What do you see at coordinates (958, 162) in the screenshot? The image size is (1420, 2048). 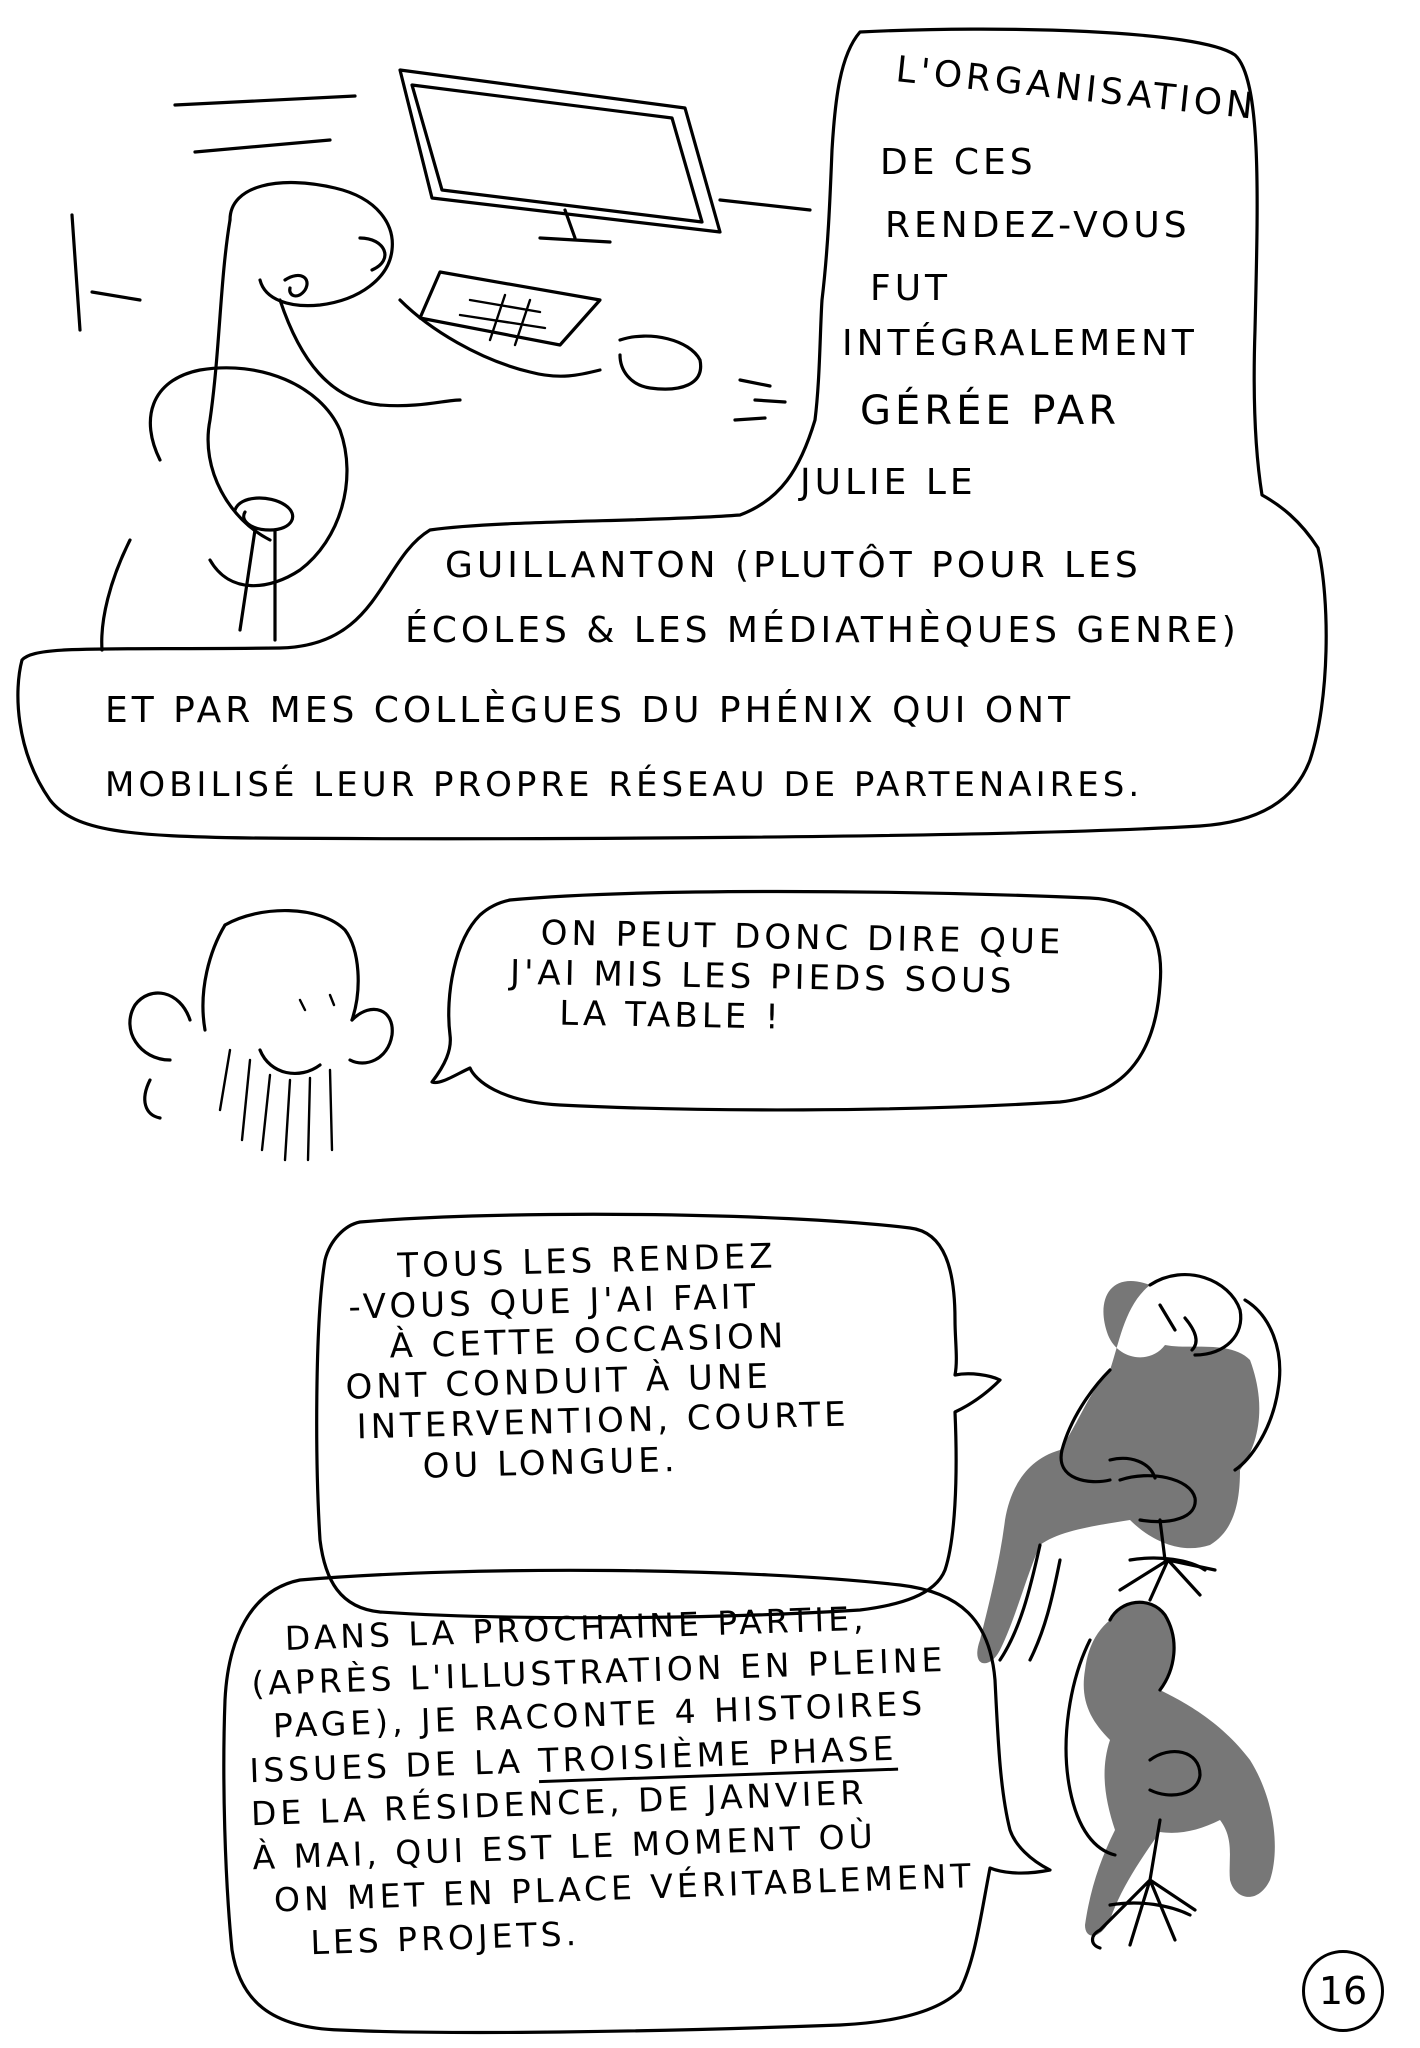 I see `speech-line: DE CES` at bounding box center [958, 162].